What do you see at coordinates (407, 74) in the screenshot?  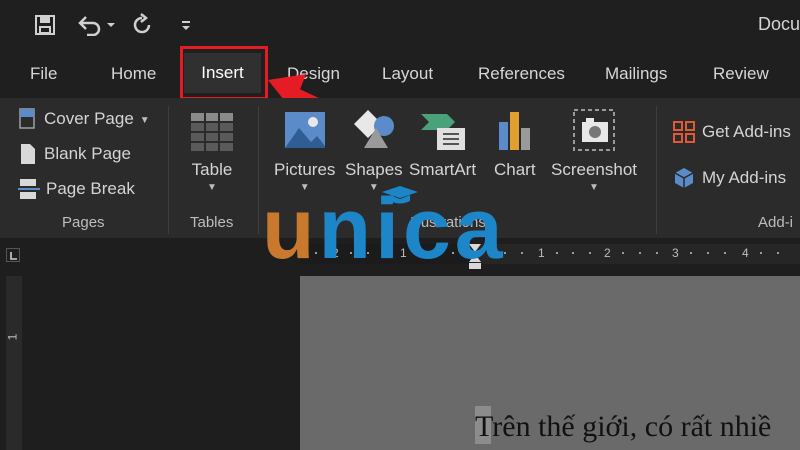 I see `tab-layout: Layout` at bounding box center [407, 74].